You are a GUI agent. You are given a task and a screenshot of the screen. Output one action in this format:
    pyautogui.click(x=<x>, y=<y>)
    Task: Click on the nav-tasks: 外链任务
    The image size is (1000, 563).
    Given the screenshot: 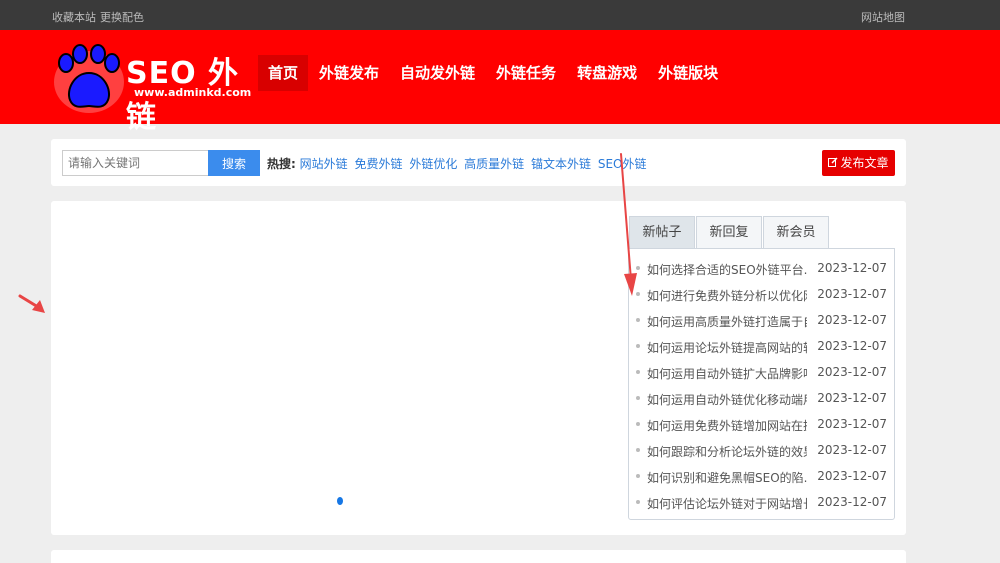 What is the action you would take?
    pyautogui.click(x=526, y=73)
    